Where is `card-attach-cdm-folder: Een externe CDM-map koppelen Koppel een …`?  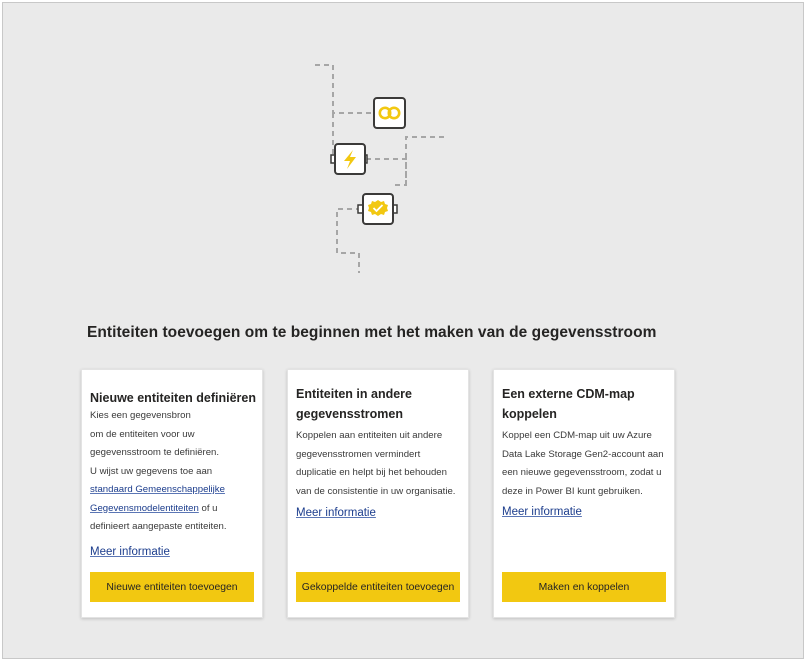 card-attach-cdm-folder: Een externe CDM-map koppelen Koppel een … is located at coordinates (584, 493).